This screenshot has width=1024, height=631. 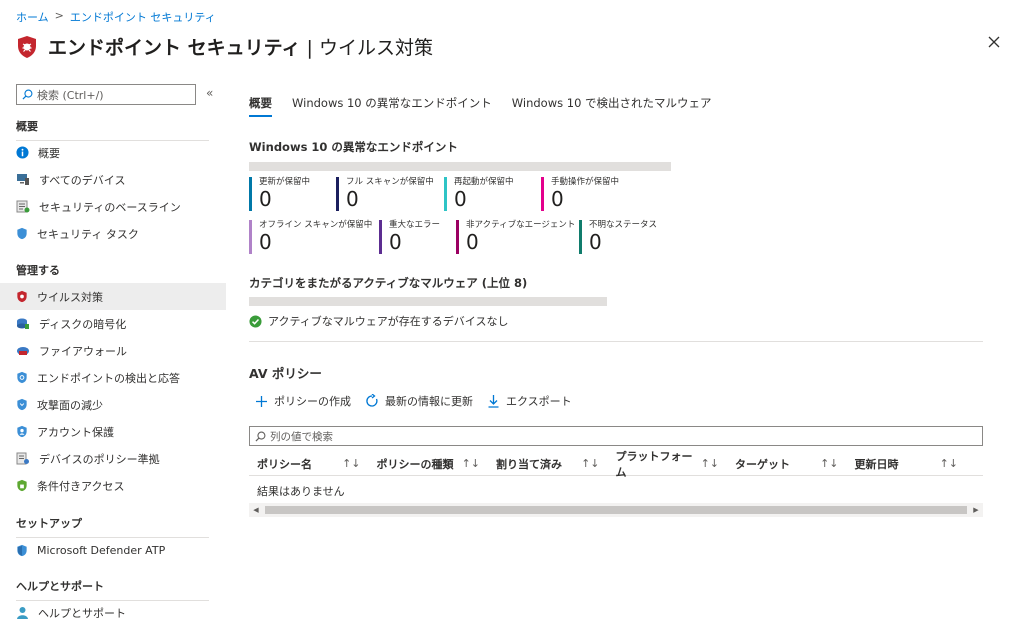 I want to click on breadcrumb-section-link: エンドポイント セキュリティ, so click(x=143, y=17).